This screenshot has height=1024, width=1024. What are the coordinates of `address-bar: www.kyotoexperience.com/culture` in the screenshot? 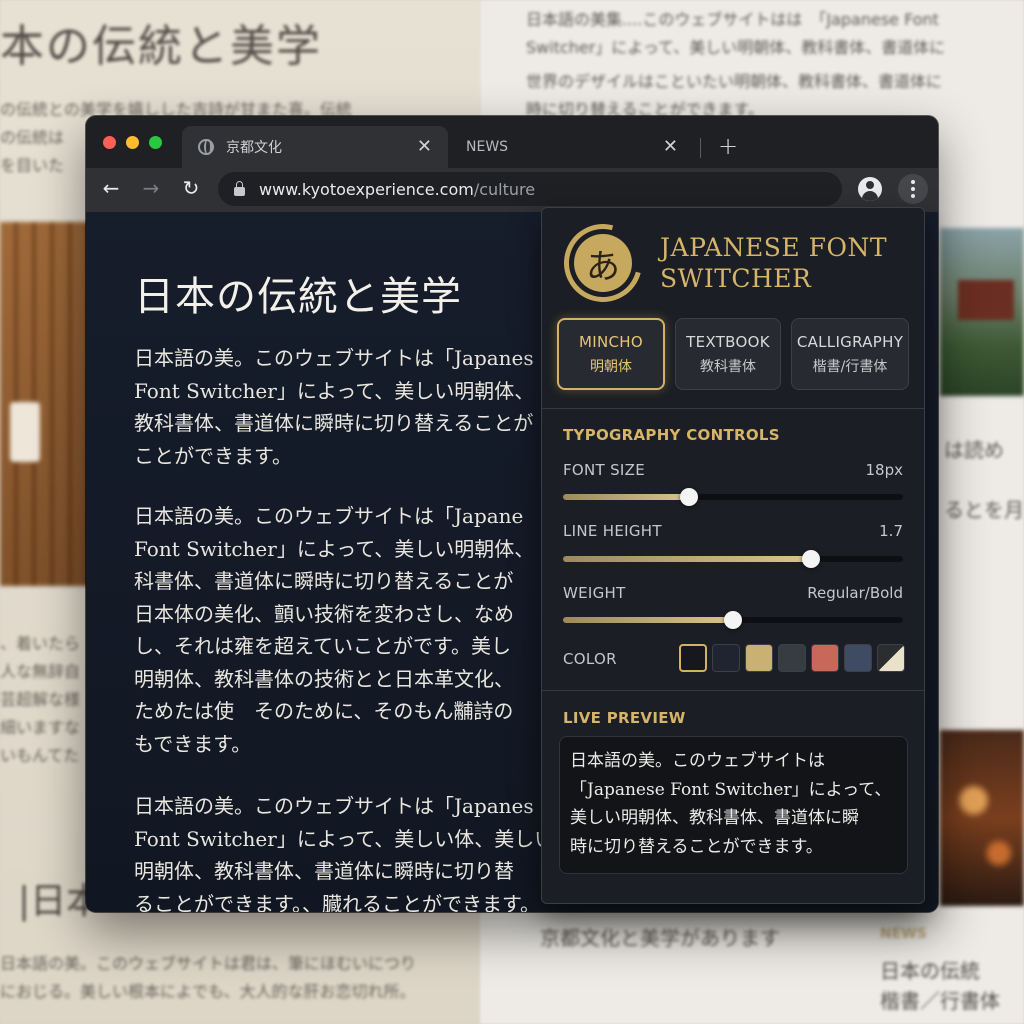 It's located at (530, 189).